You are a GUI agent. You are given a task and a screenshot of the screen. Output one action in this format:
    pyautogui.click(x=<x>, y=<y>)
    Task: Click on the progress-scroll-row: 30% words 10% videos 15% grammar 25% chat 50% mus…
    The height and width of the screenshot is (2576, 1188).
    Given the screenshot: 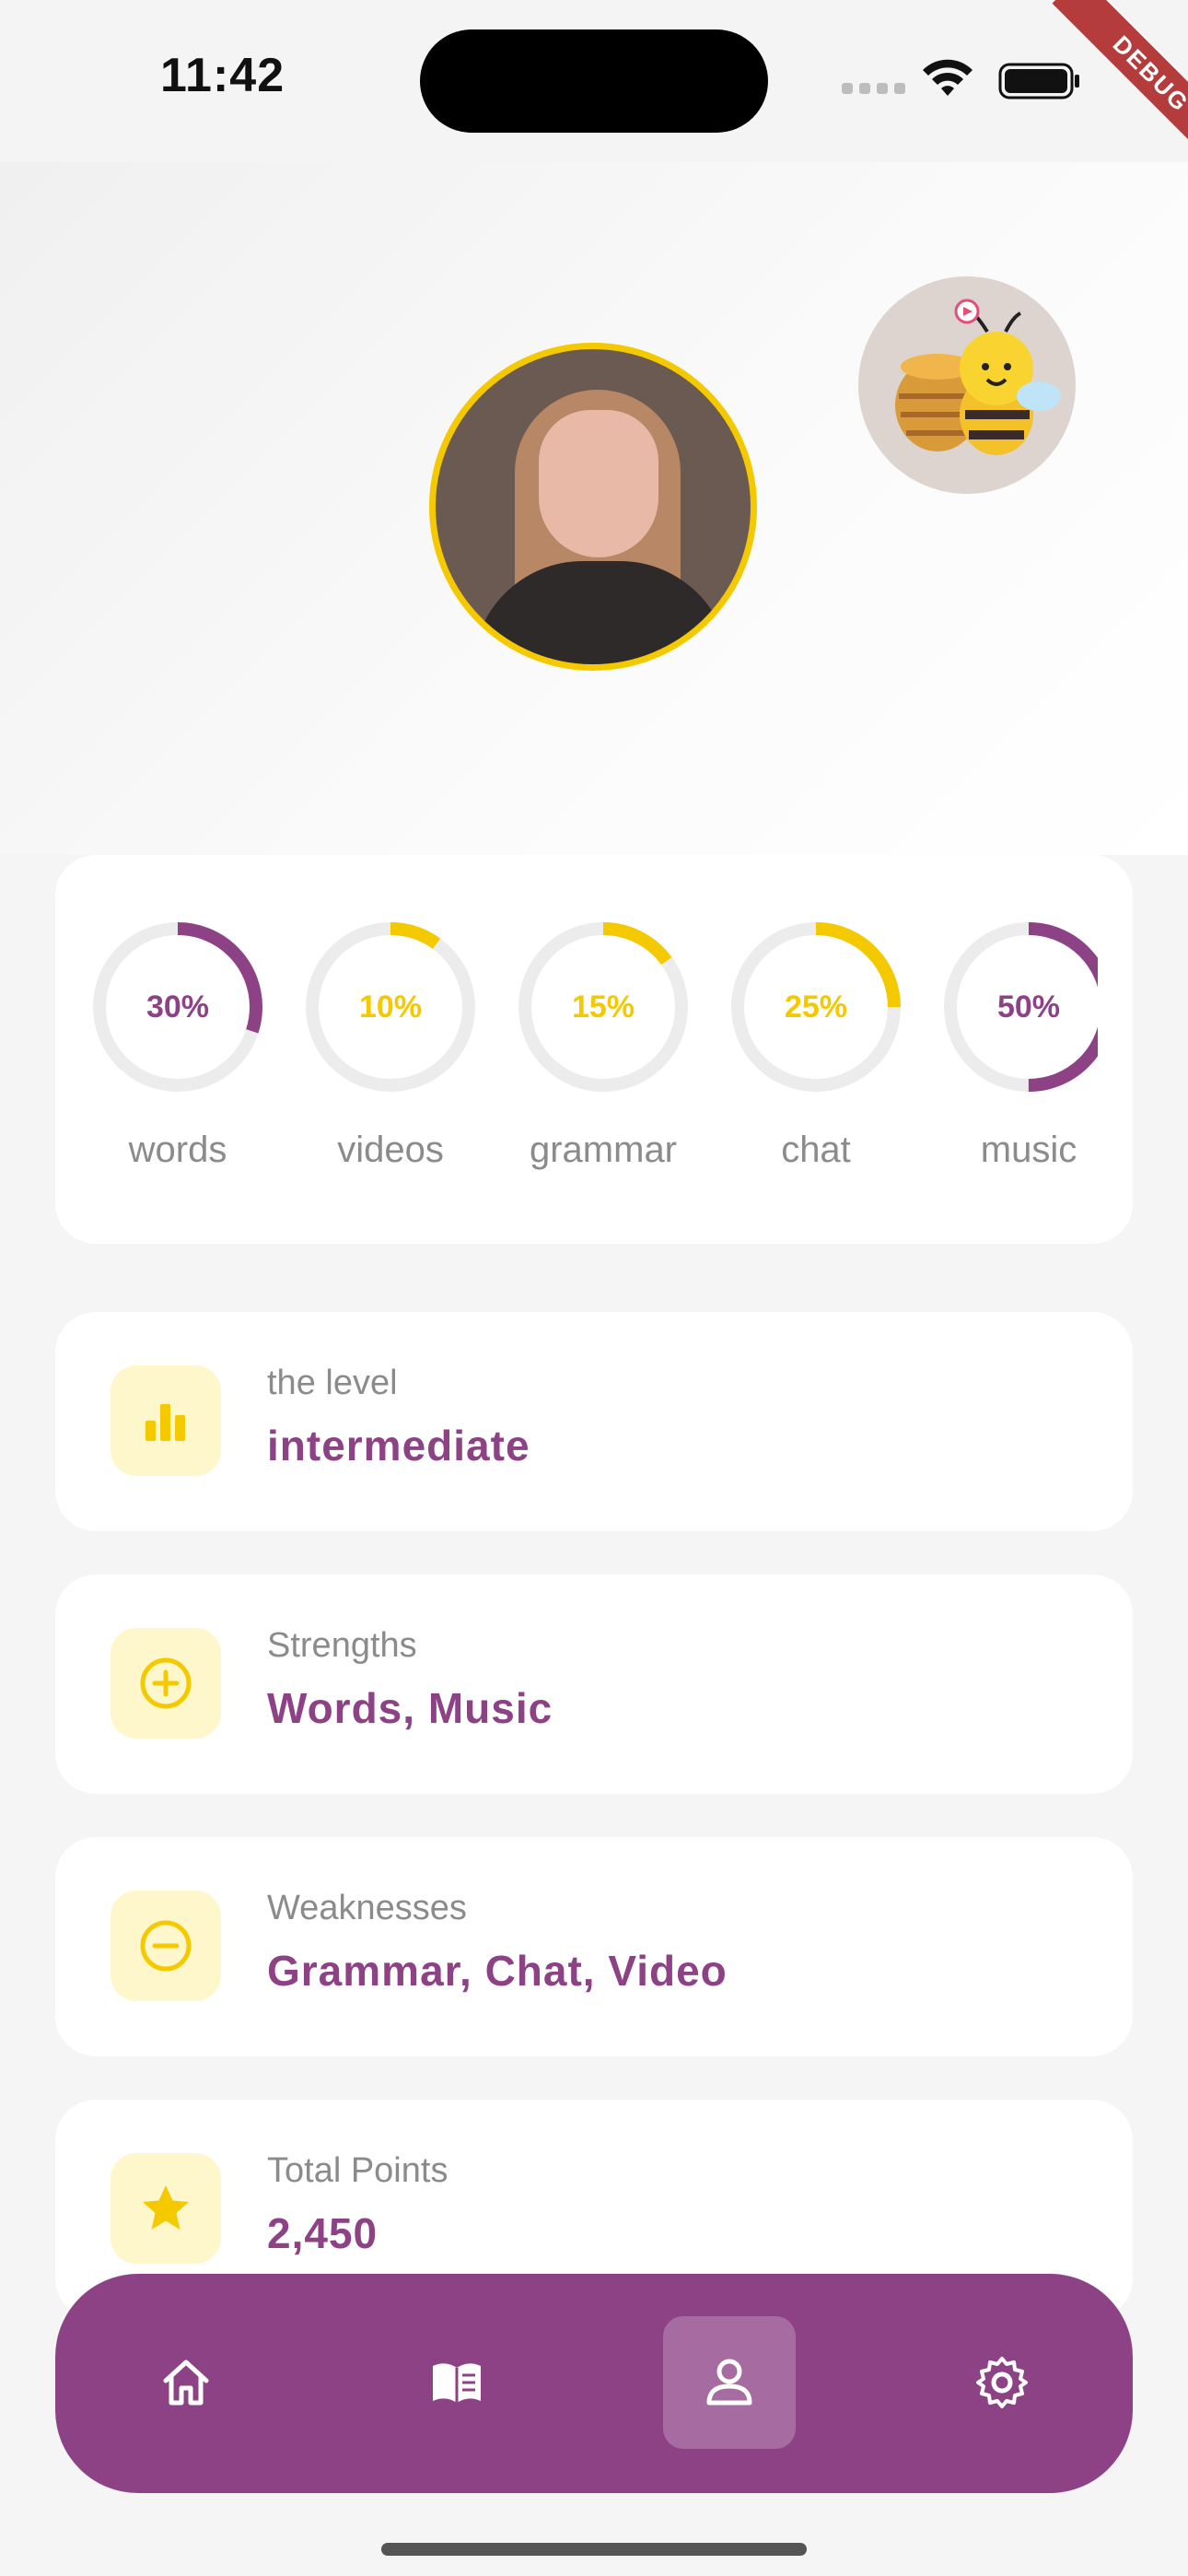 What is the action you would take?
    pyautogui.click(x=594, y=1057)
    